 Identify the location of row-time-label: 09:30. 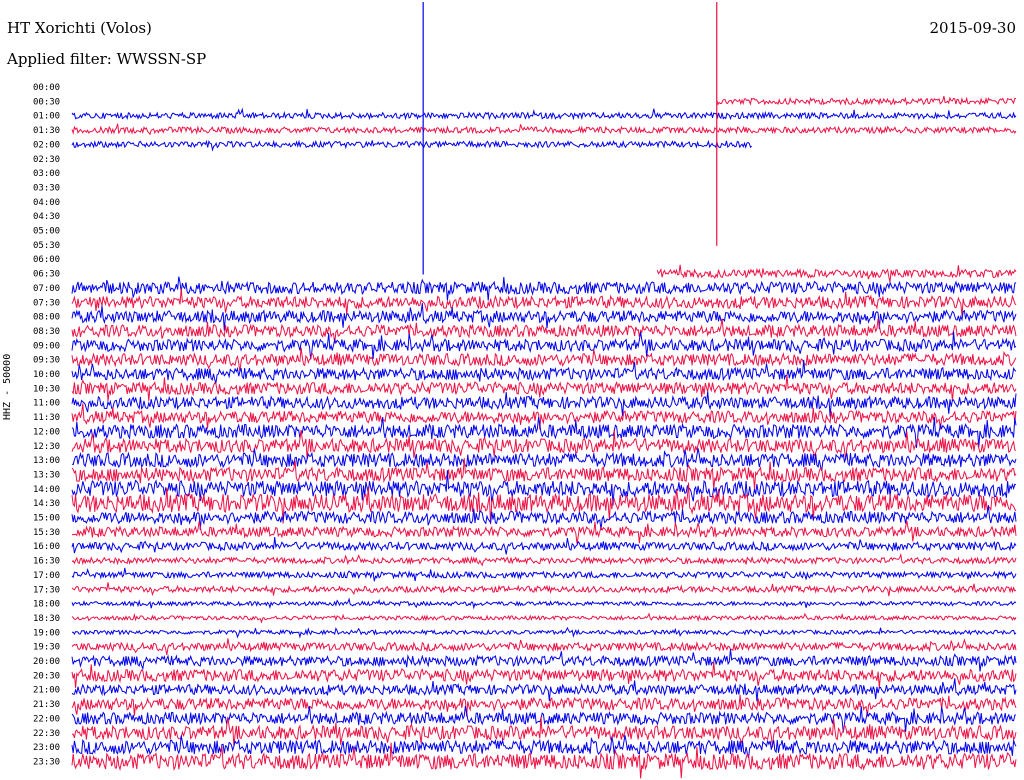
(46, 361).